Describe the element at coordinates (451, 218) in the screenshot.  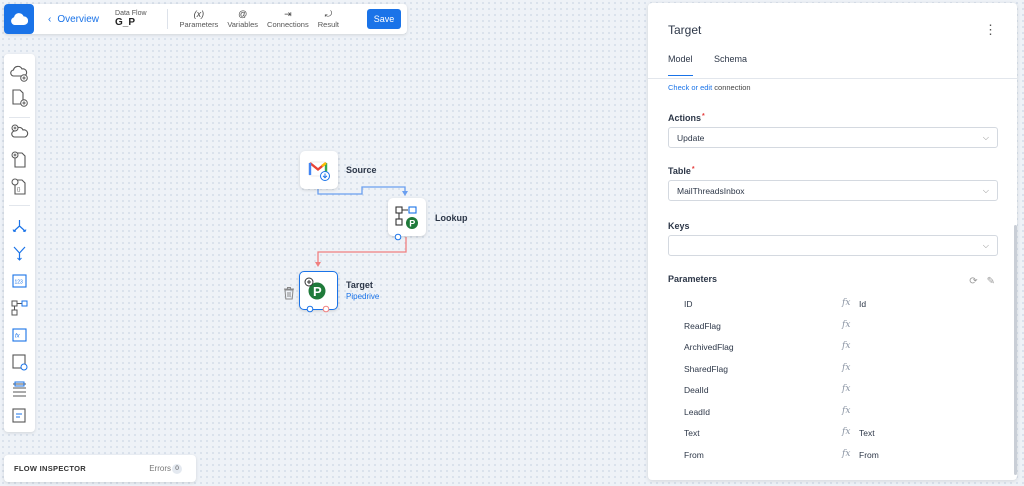
I see `lookup-node-title: Lookup` at that location.